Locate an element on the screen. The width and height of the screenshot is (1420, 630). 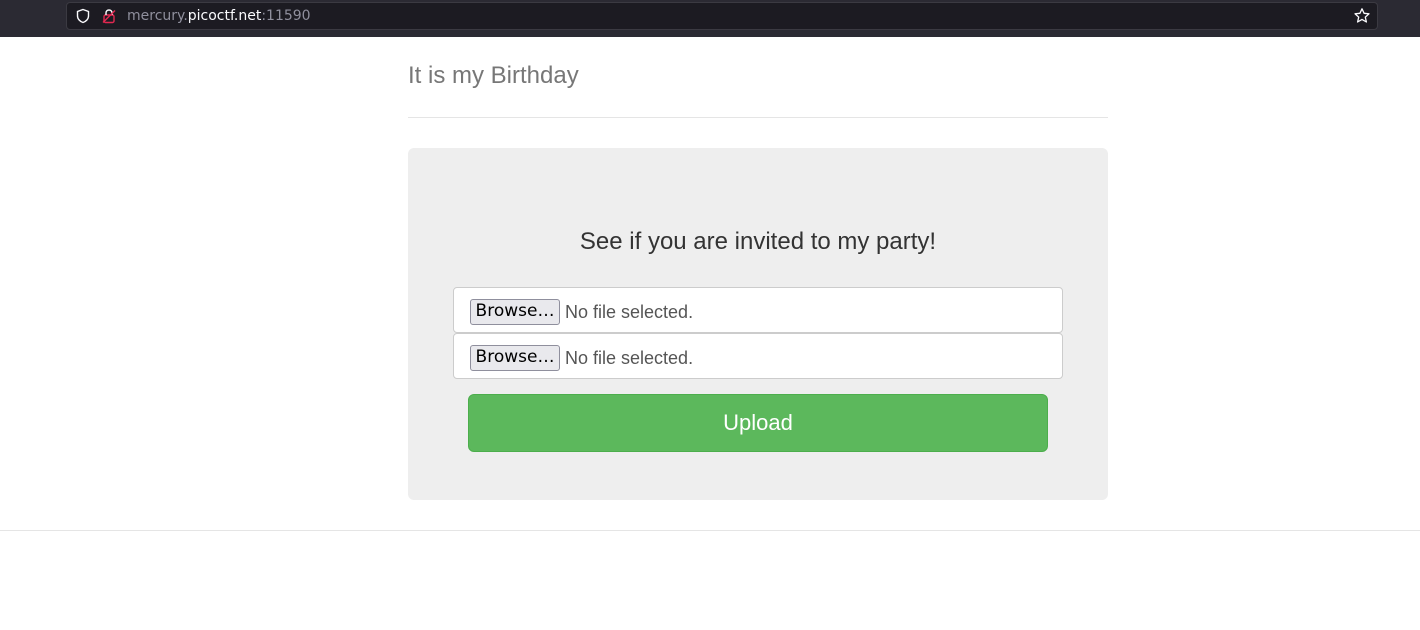
tracking-protection-shield-icon is located at coordinates (83, 16).